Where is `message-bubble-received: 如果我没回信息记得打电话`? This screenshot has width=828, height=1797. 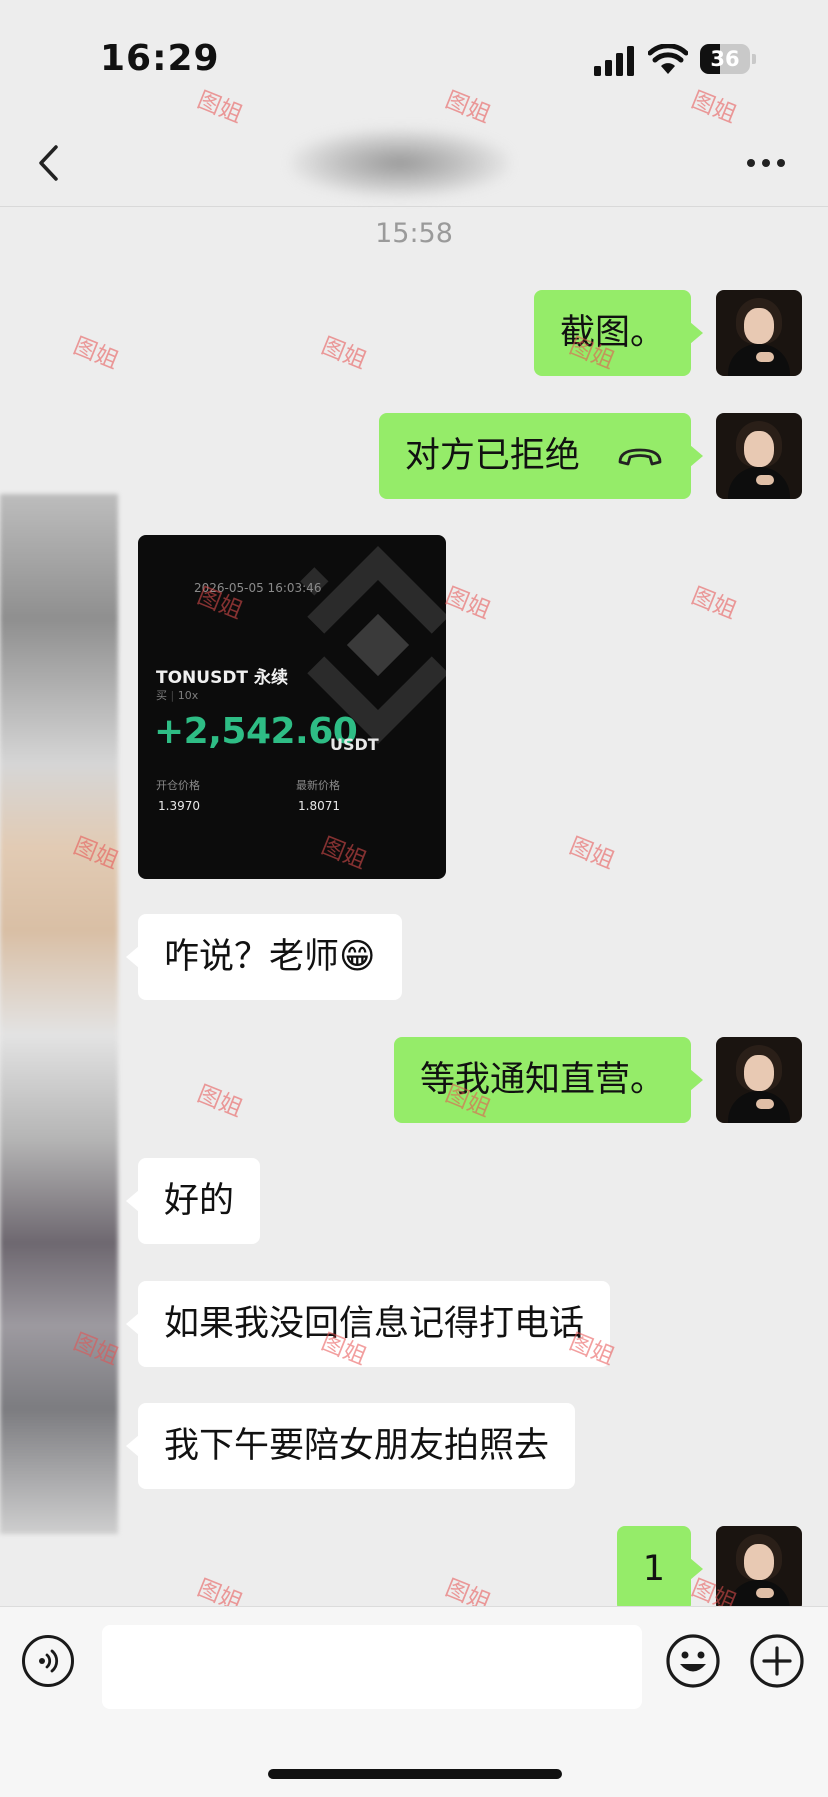 message-bubble-received: 如果我没回信息记得打电话 is located at coordinates (368, 1324).